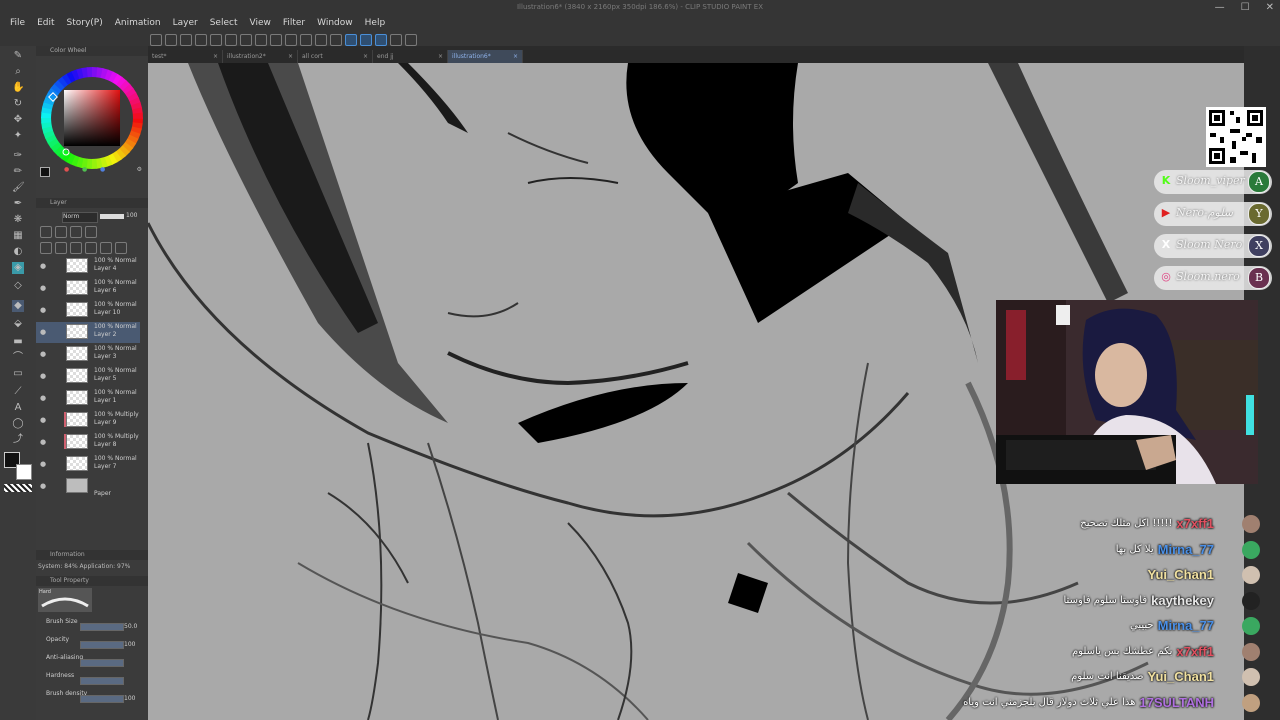  I want to click on minimize-icon: —, so click(1220, 7).